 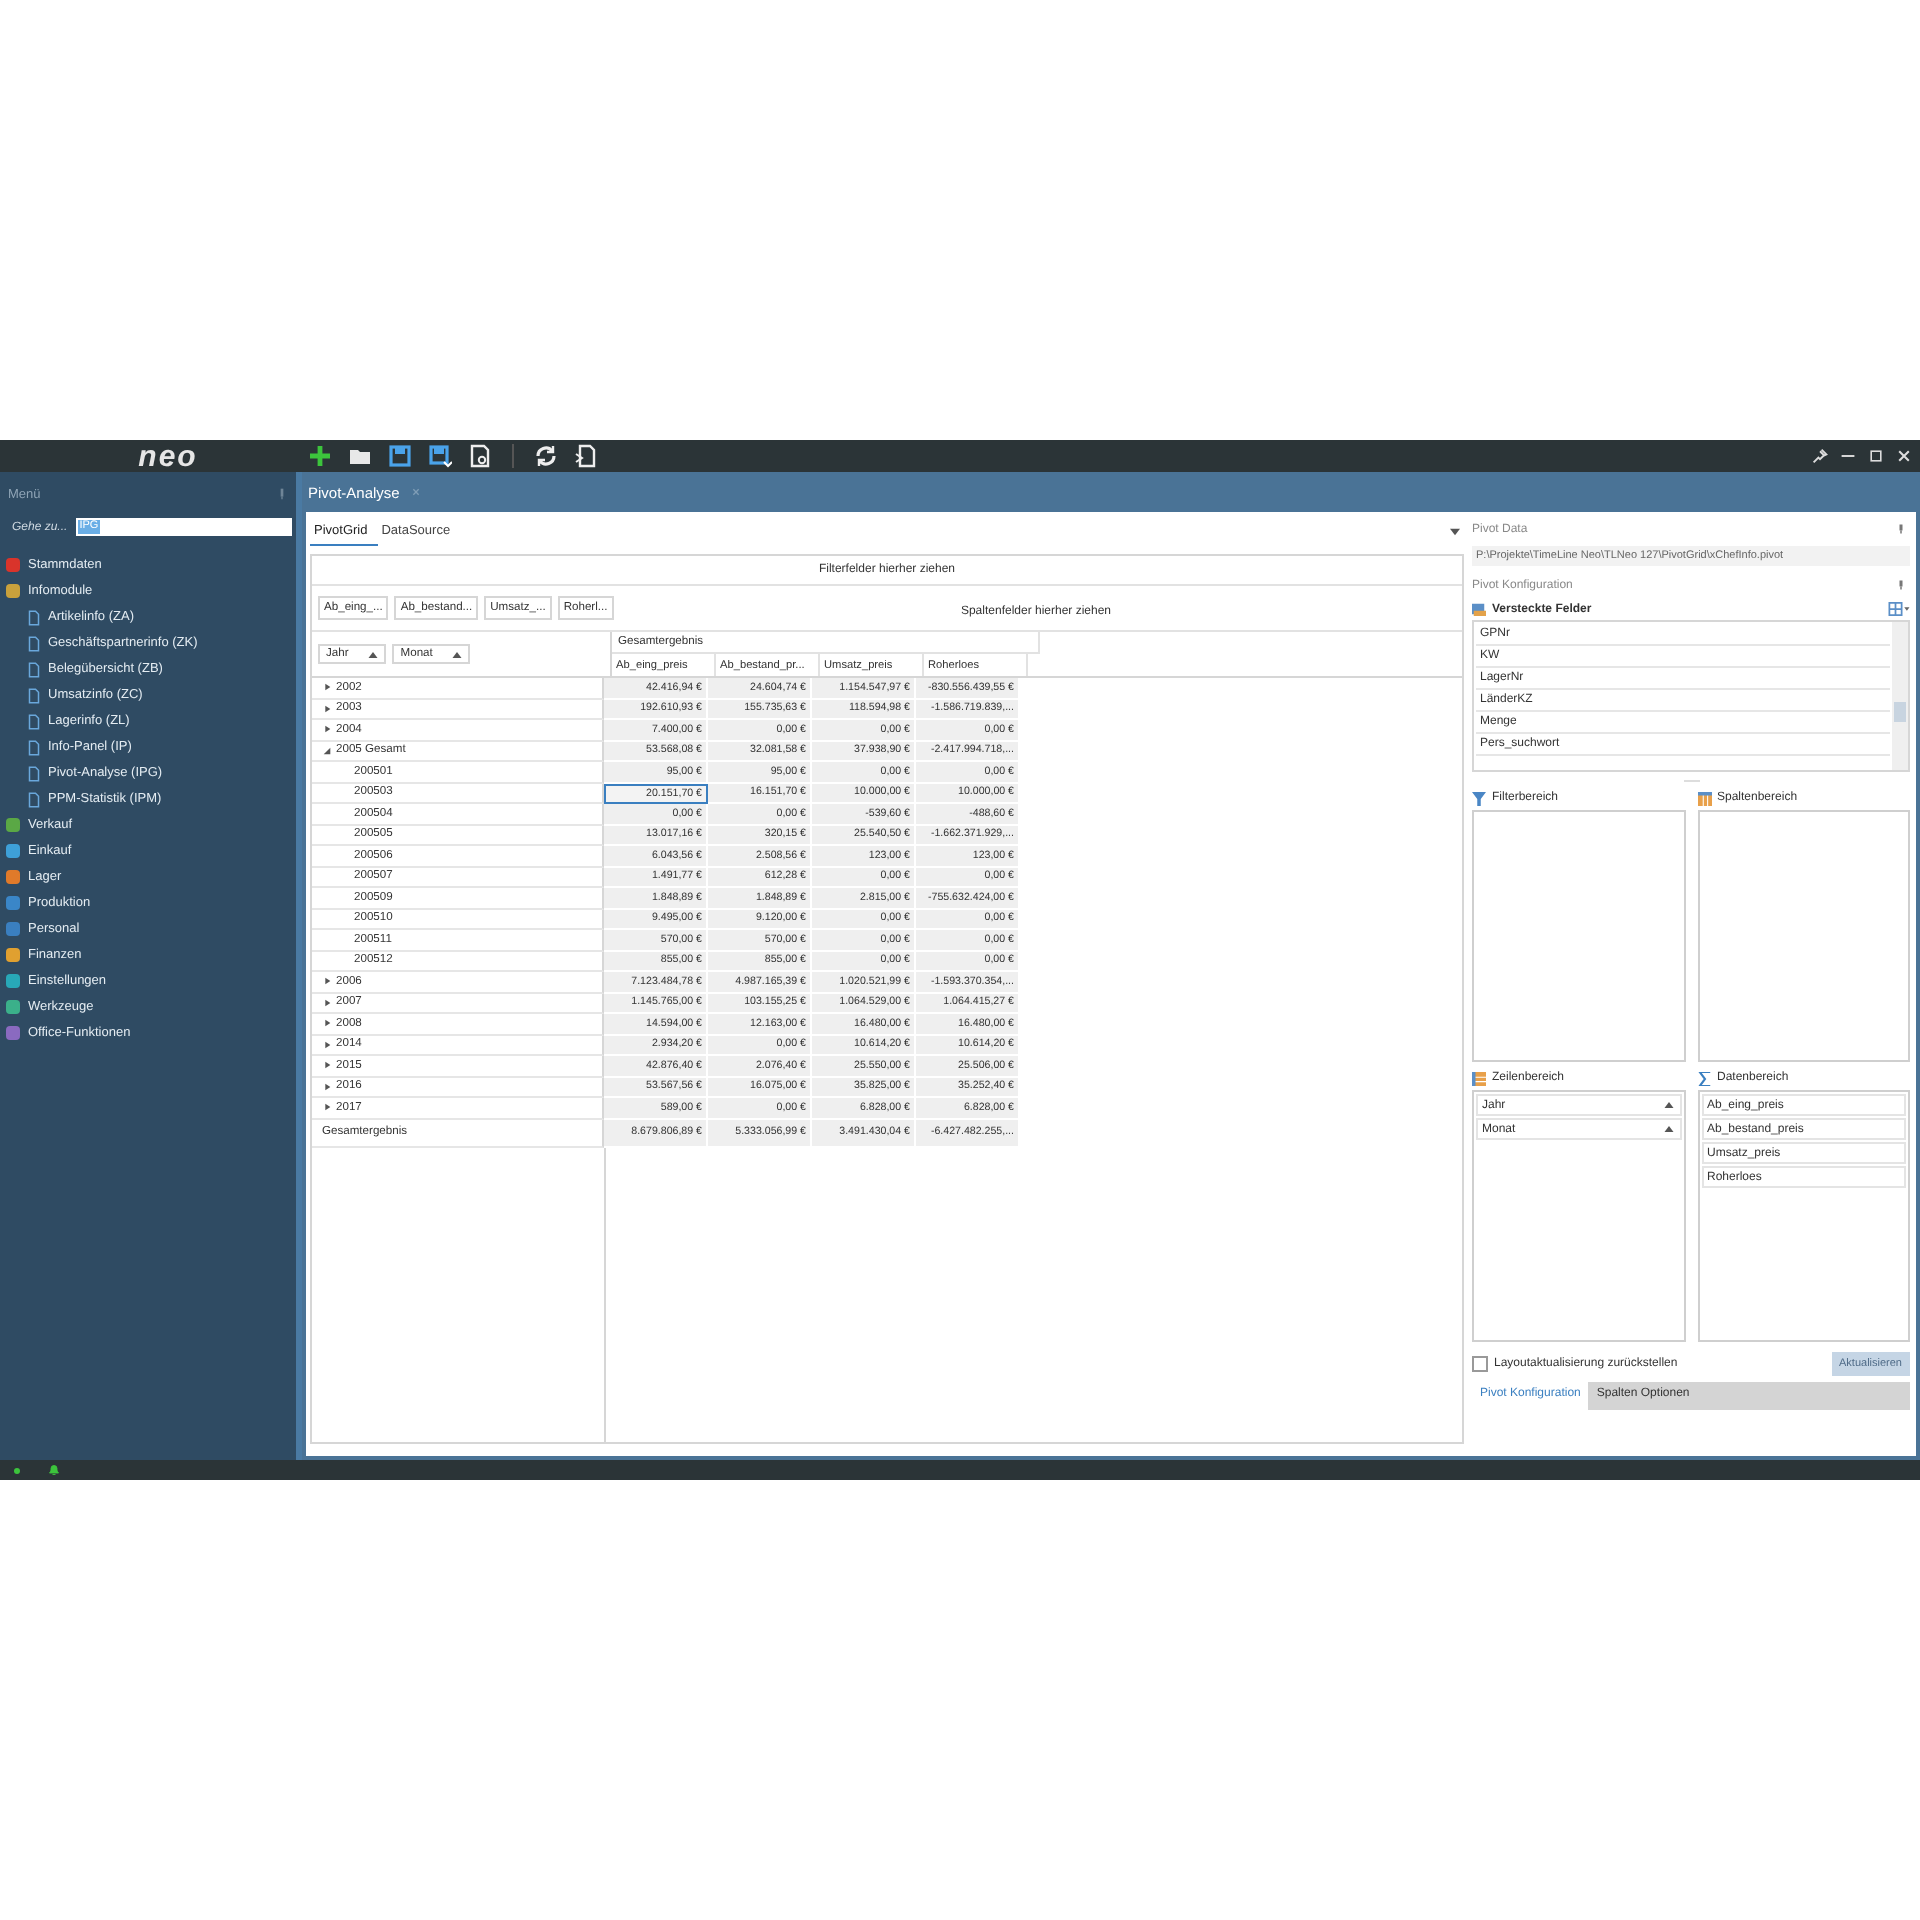 I want to click on collapse-arrow-icon, so click(x=327, y=750).